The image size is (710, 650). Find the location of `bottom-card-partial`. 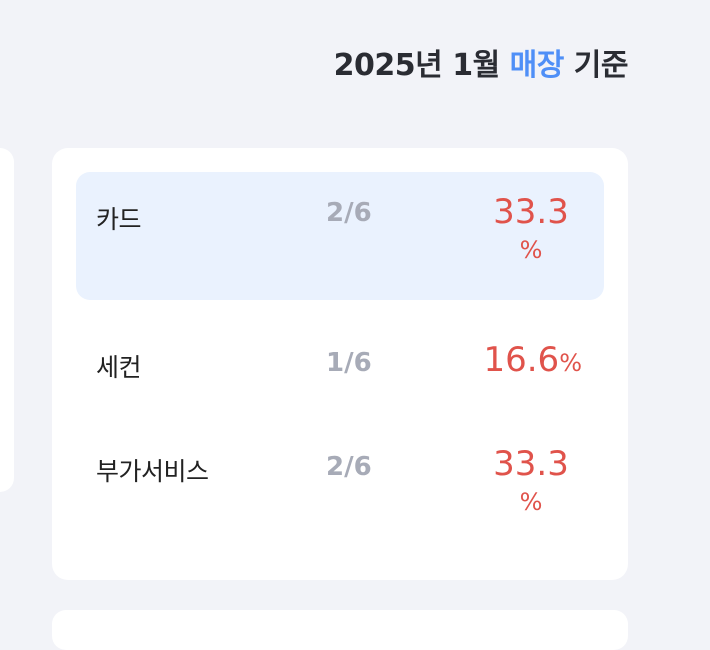

bottom-card-partial is located at coordinates (340, 630).